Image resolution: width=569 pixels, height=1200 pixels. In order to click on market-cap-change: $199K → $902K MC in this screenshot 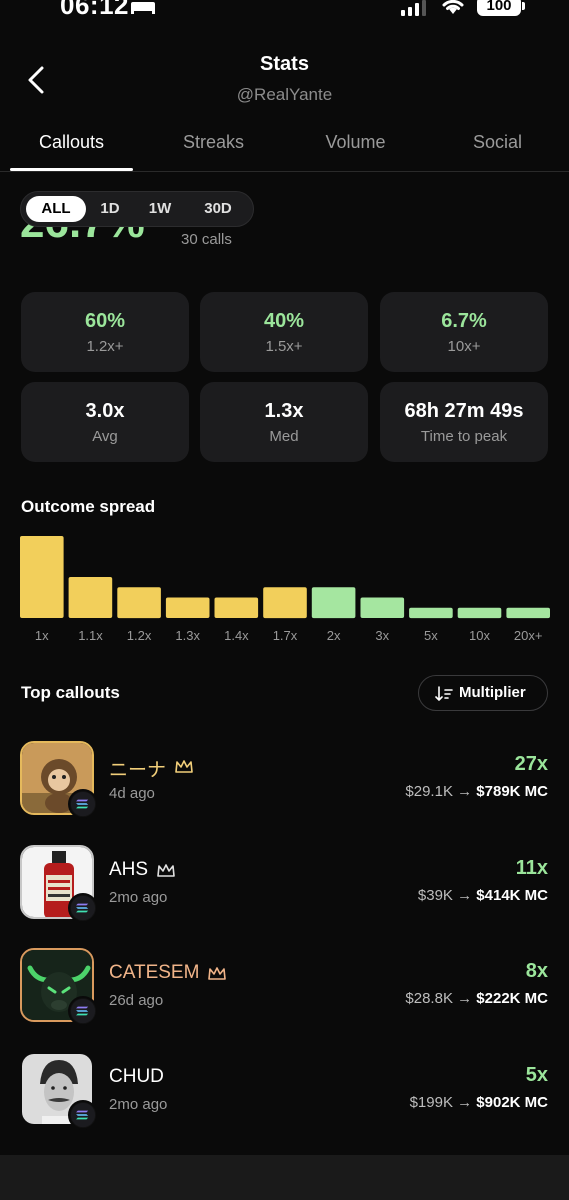, I will do `click(478, 1102)`.